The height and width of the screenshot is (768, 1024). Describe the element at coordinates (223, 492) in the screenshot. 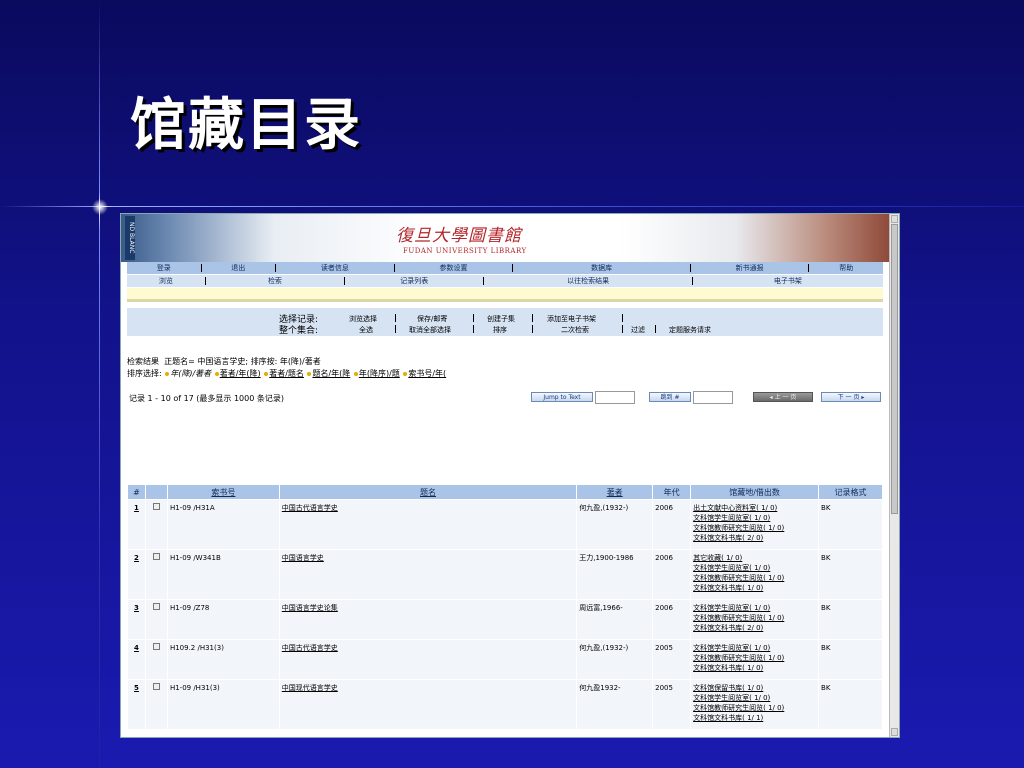

I see `col-call-number: 索书号` at that location.